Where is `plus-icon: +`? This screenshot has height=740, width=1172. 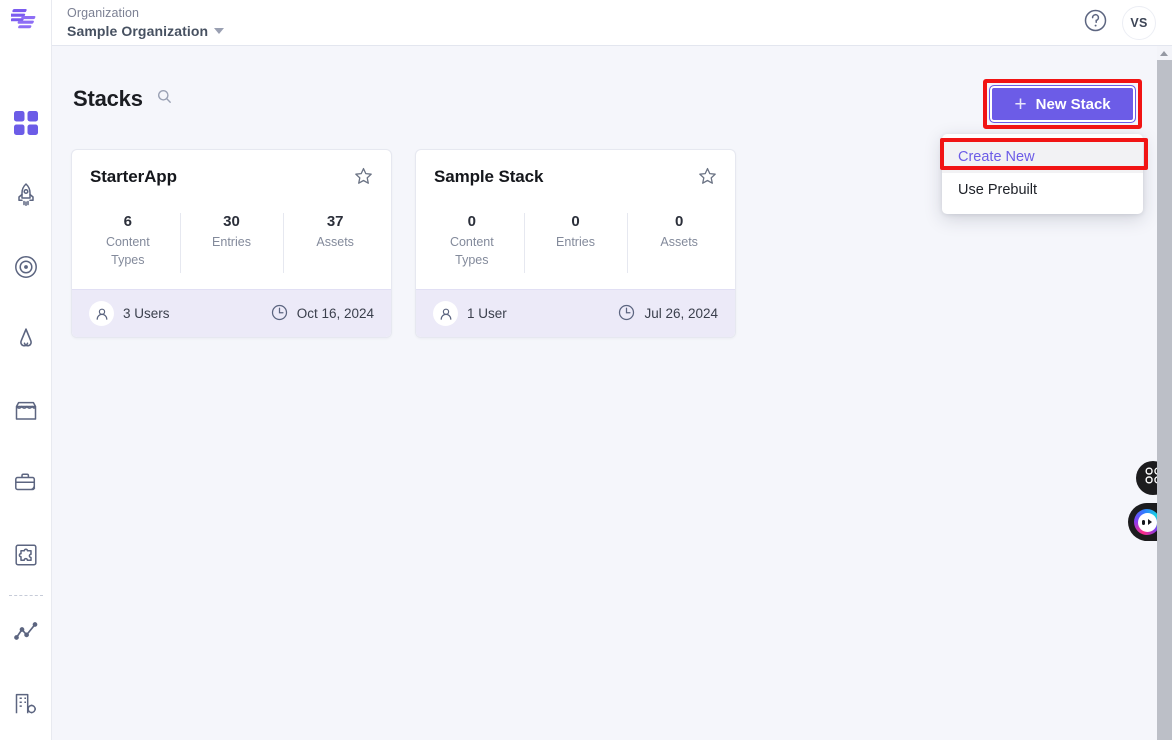
plus-icon: + is located at coordinates (1020, 104).